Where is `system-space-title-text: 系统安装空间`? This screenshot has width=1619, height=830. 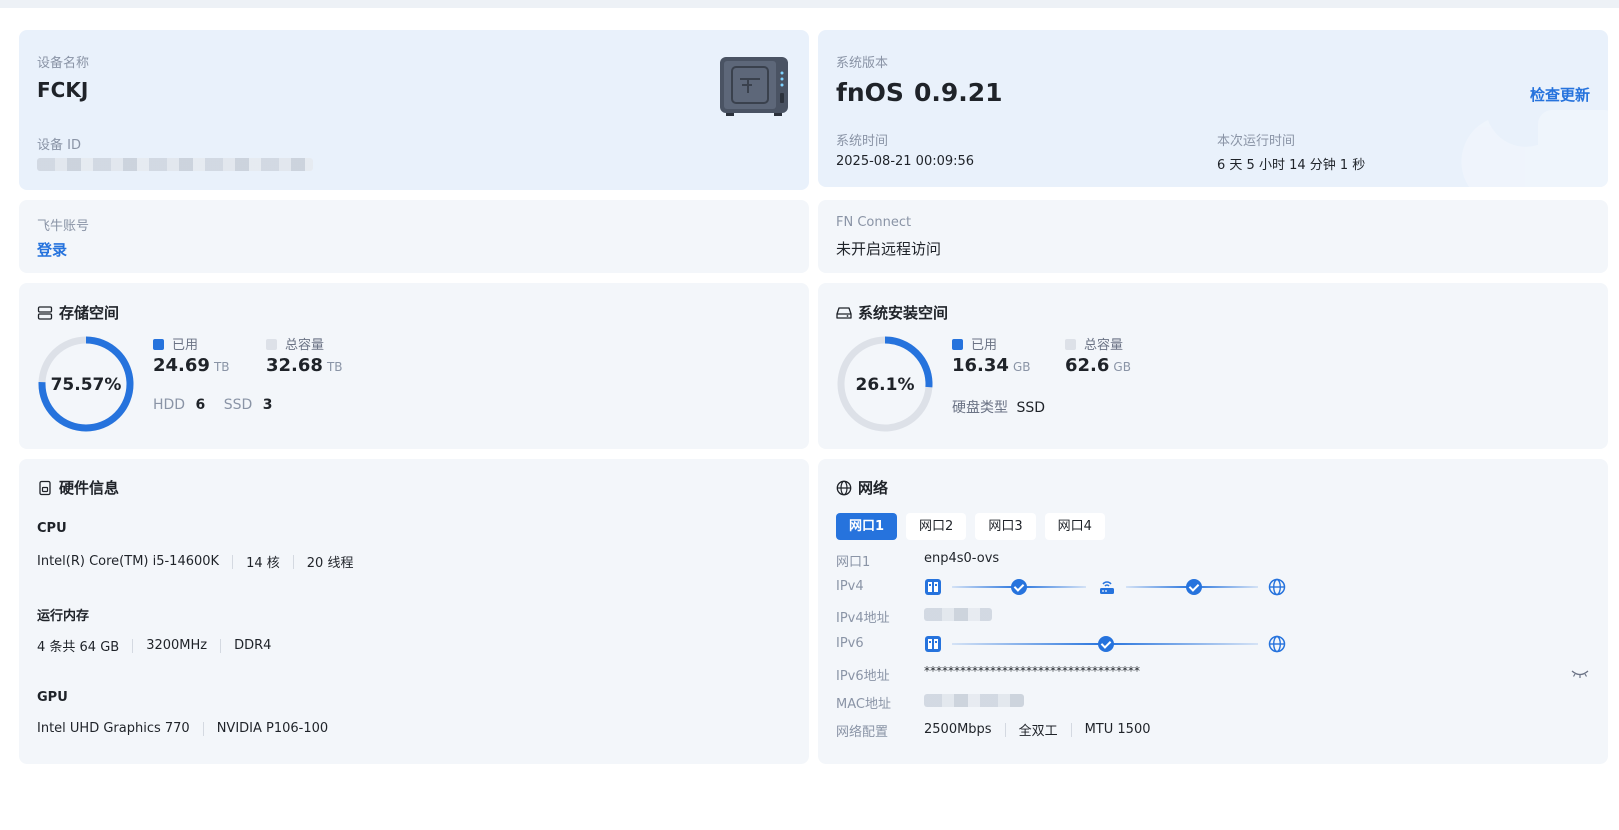 system-space-title-text: 系统安装空间 is located at coordinates (903, 313).